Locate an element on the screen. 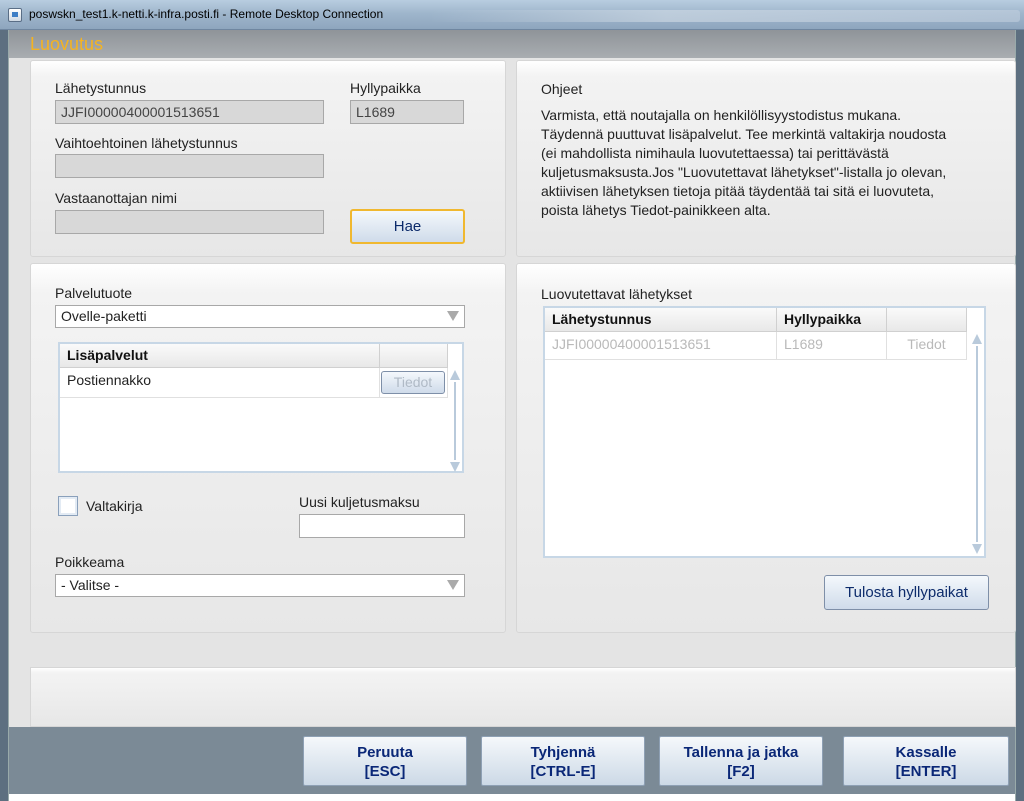 The height and width of the screenshot is (801, 1024). handover-title: Luovutettavat lähetykset is located at coordinates (616, 294).